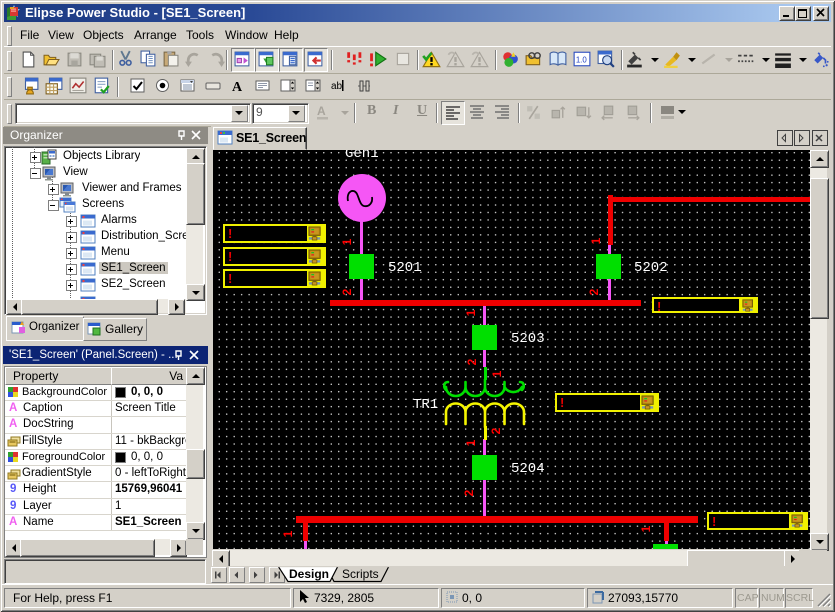 The image size is (835, 612). Describe the element at coordinates (337, 86) in the screenshot. I see `svg-text: ab` at that location.